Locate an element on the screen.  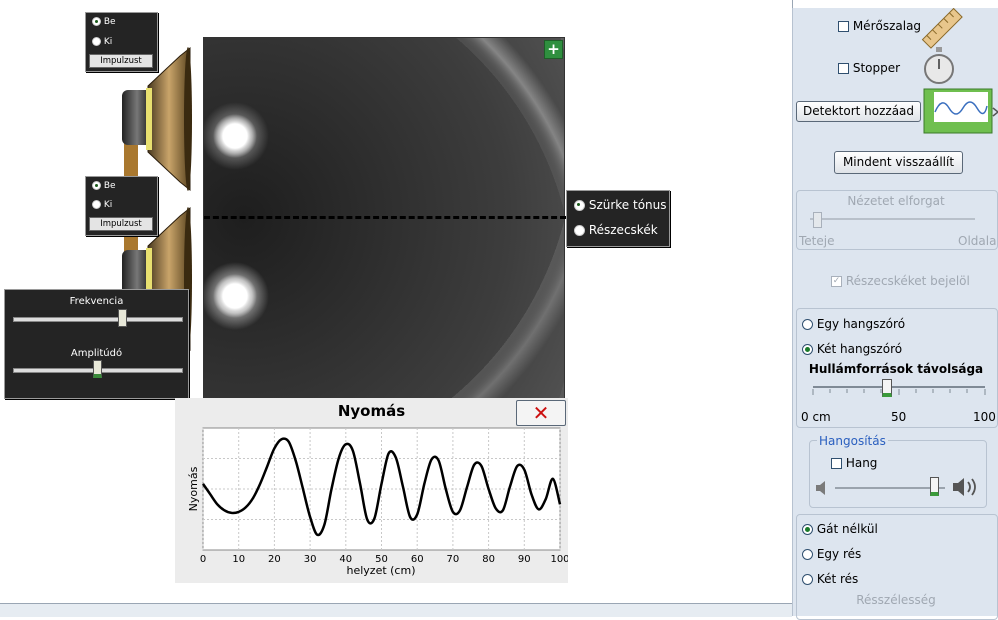
speaker1-on-label: Be is located at coordinates (109, 22).